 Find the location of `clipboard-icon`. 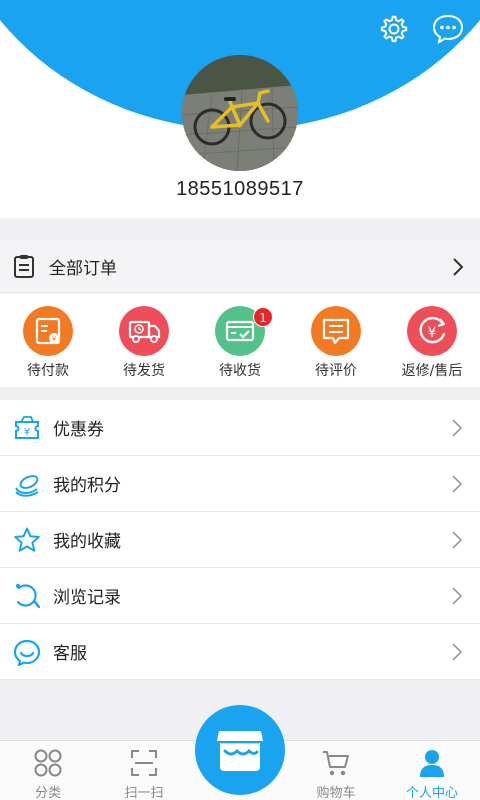

clipboard-icon is located at coordinates (24, 266).